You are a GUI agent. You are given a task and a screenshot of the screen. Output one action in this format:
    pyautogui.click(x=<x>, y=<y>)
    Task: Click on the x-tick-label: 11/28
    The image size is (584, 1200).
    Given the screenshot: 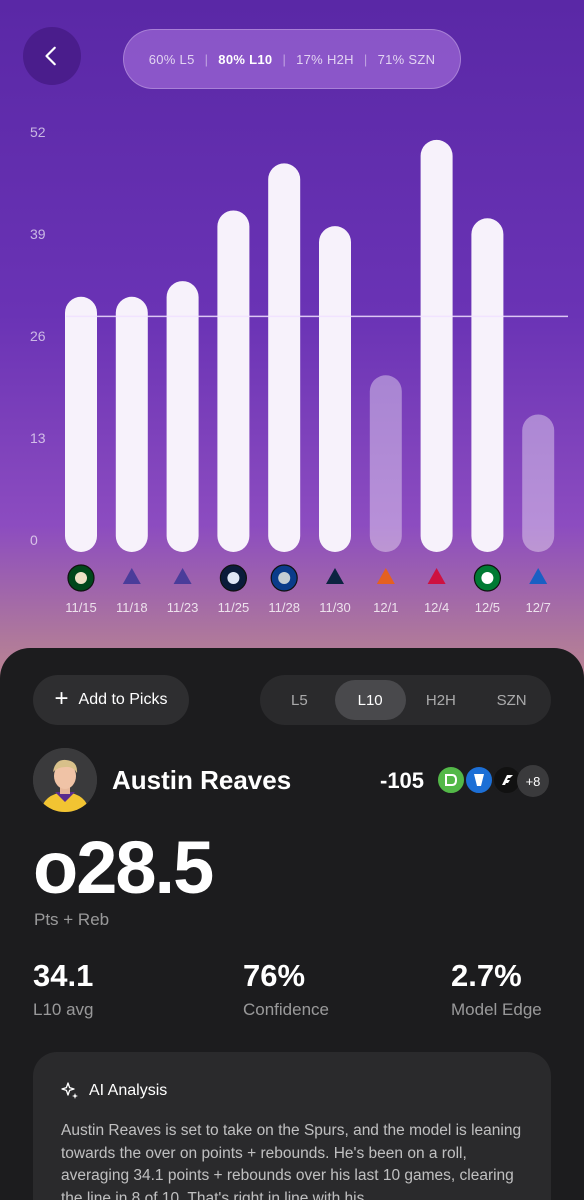 What is the action you would take?
    pyautogui.click(x=284, y=607)
    